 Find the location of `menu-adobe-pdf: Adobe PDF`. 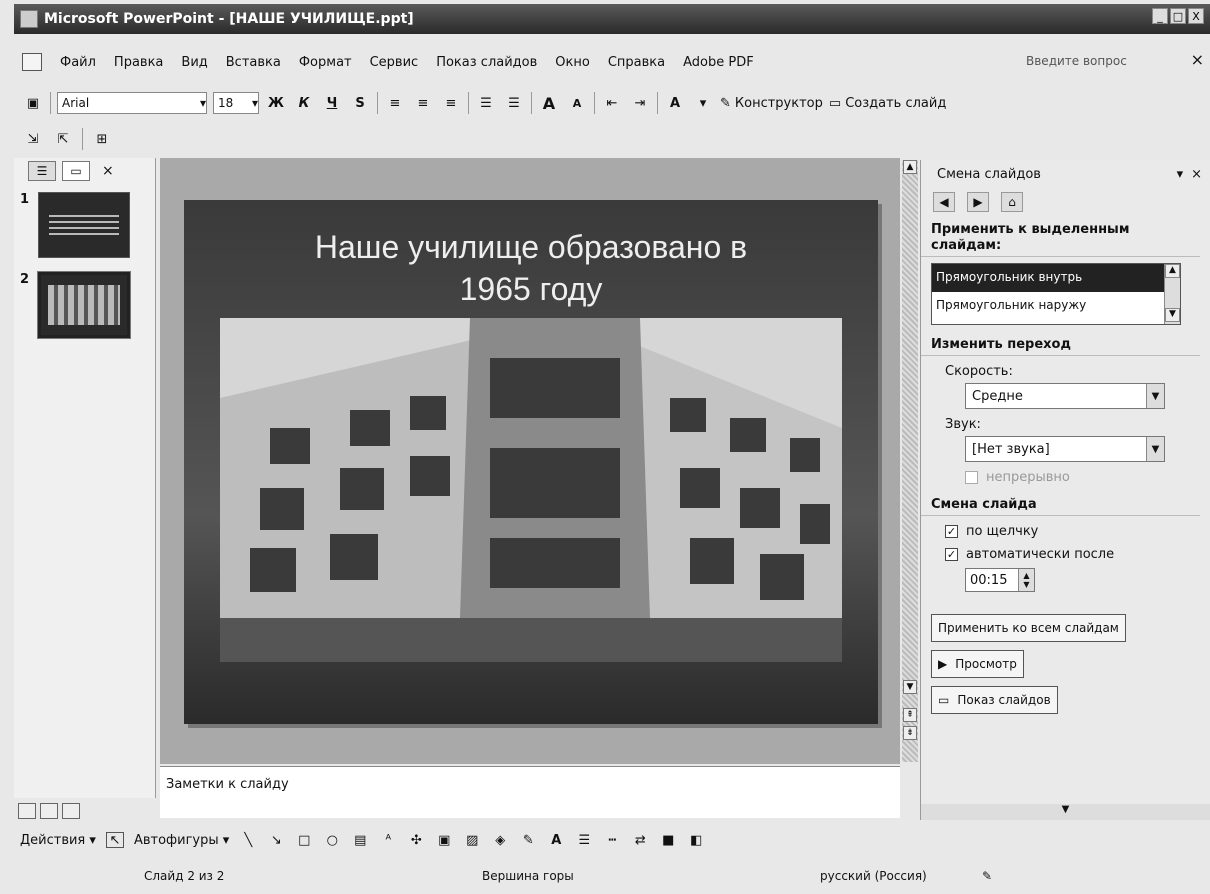

menu-adobe-pdf: Adobe PDF is located at coordinates (718, 62).